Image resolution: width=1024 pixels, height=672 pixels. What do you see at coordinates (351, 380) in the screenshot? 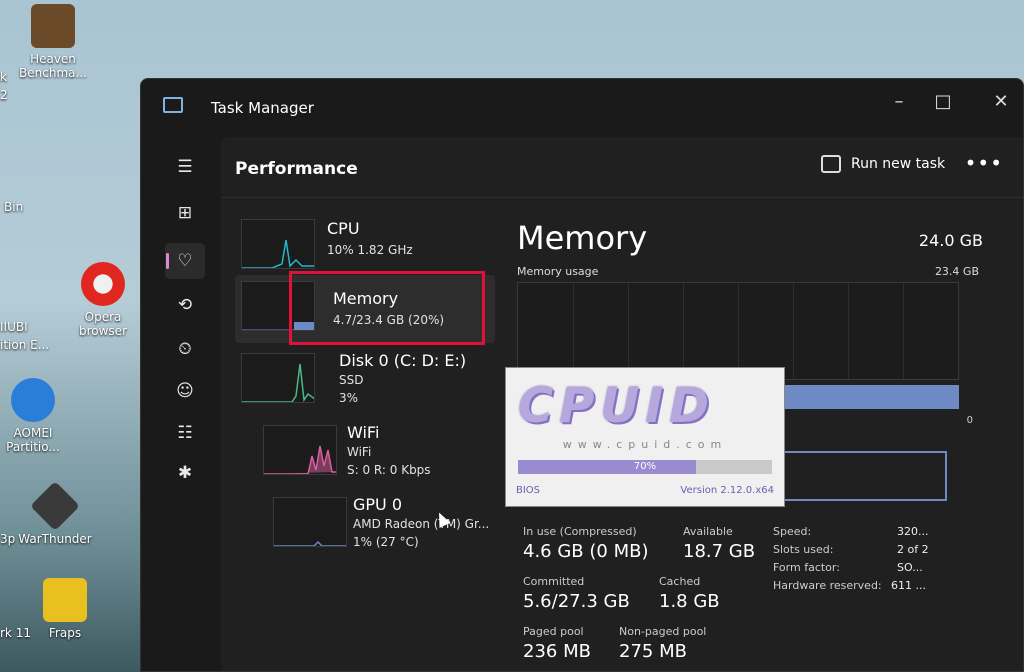
I see `sidebar-item-detail: SSD` at bounding box center [351, 380].